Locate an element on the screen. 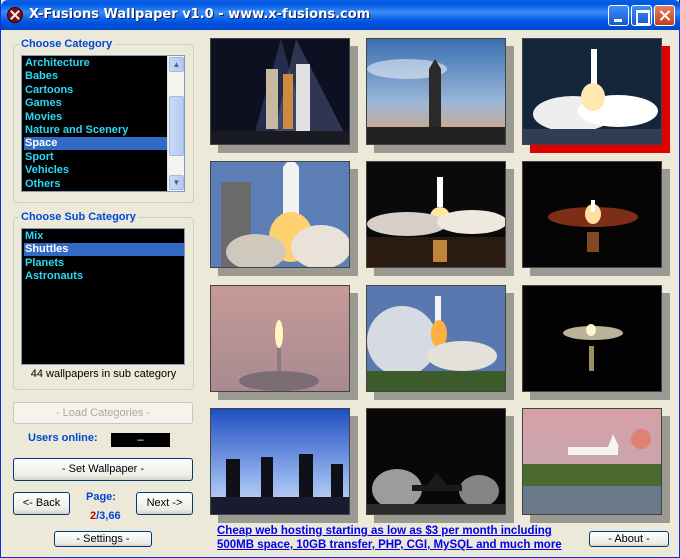  category-list-item: Nature and Scenery is located at coordinates (95, 130).